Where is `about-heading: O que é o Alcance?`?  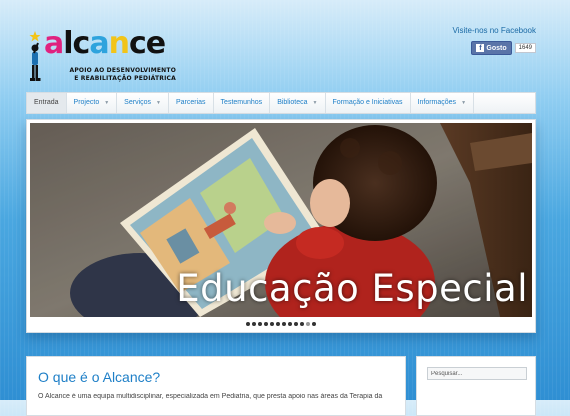 about-heading: O que é o Alcance? is located at coordinates (99, 377).